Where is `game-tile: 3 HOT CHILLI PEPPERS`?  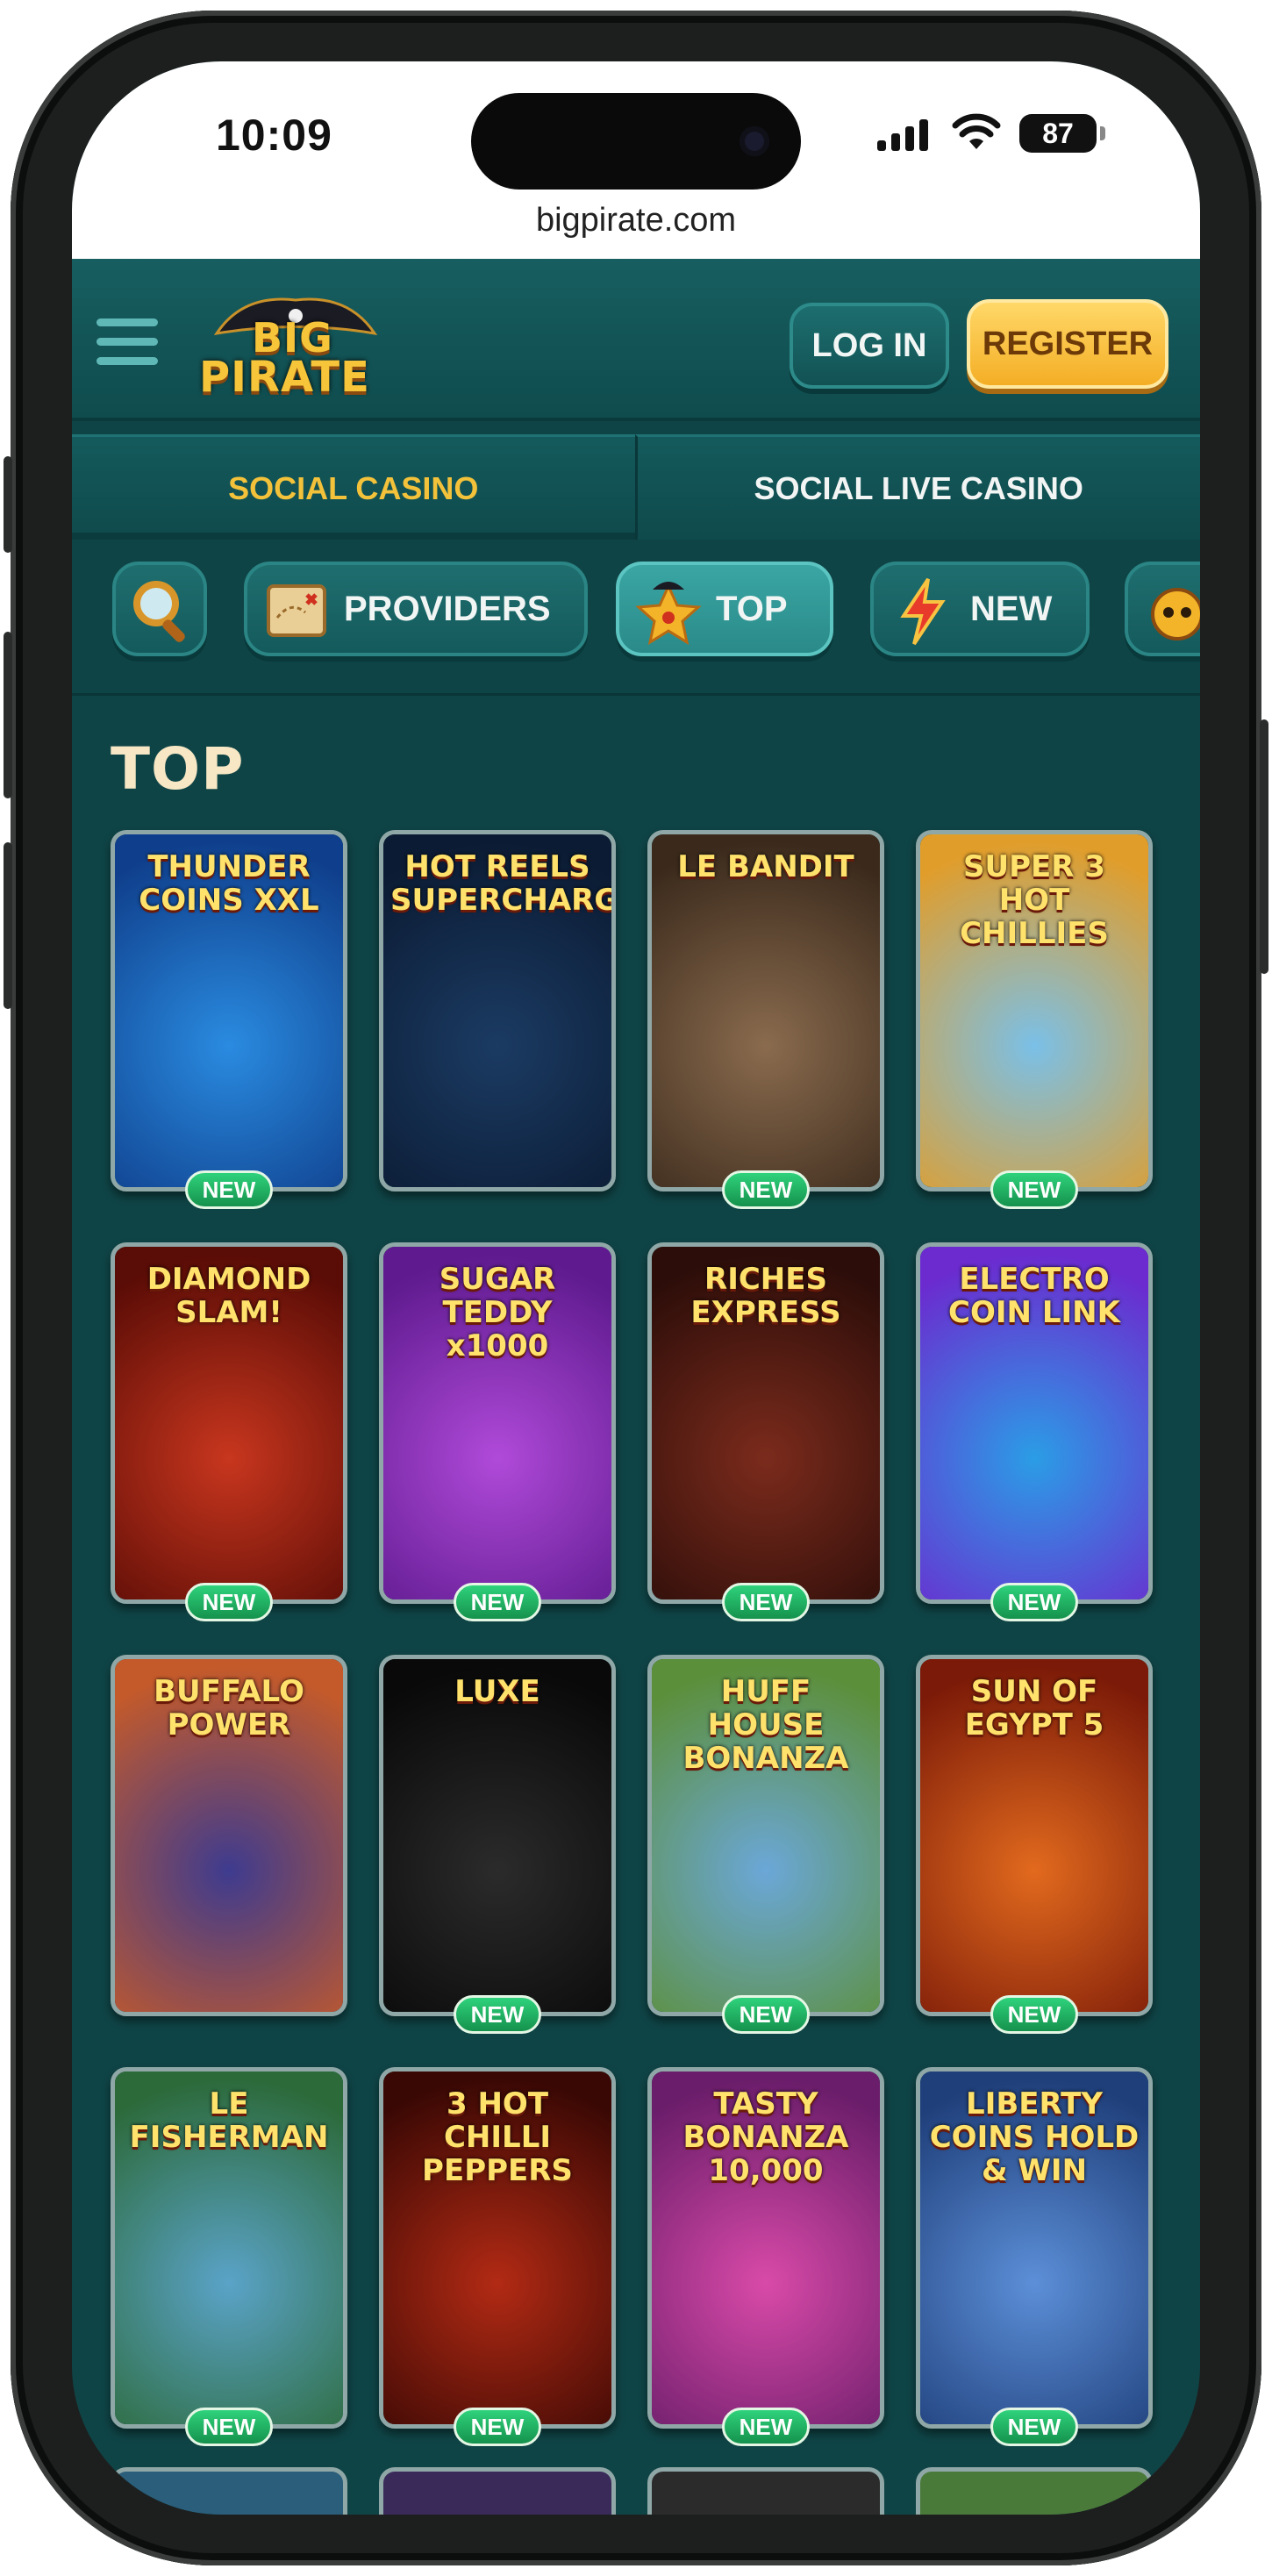
game-tile: 3 HOT CHILLI PEPPERS is located at coordinates (497, 2248).